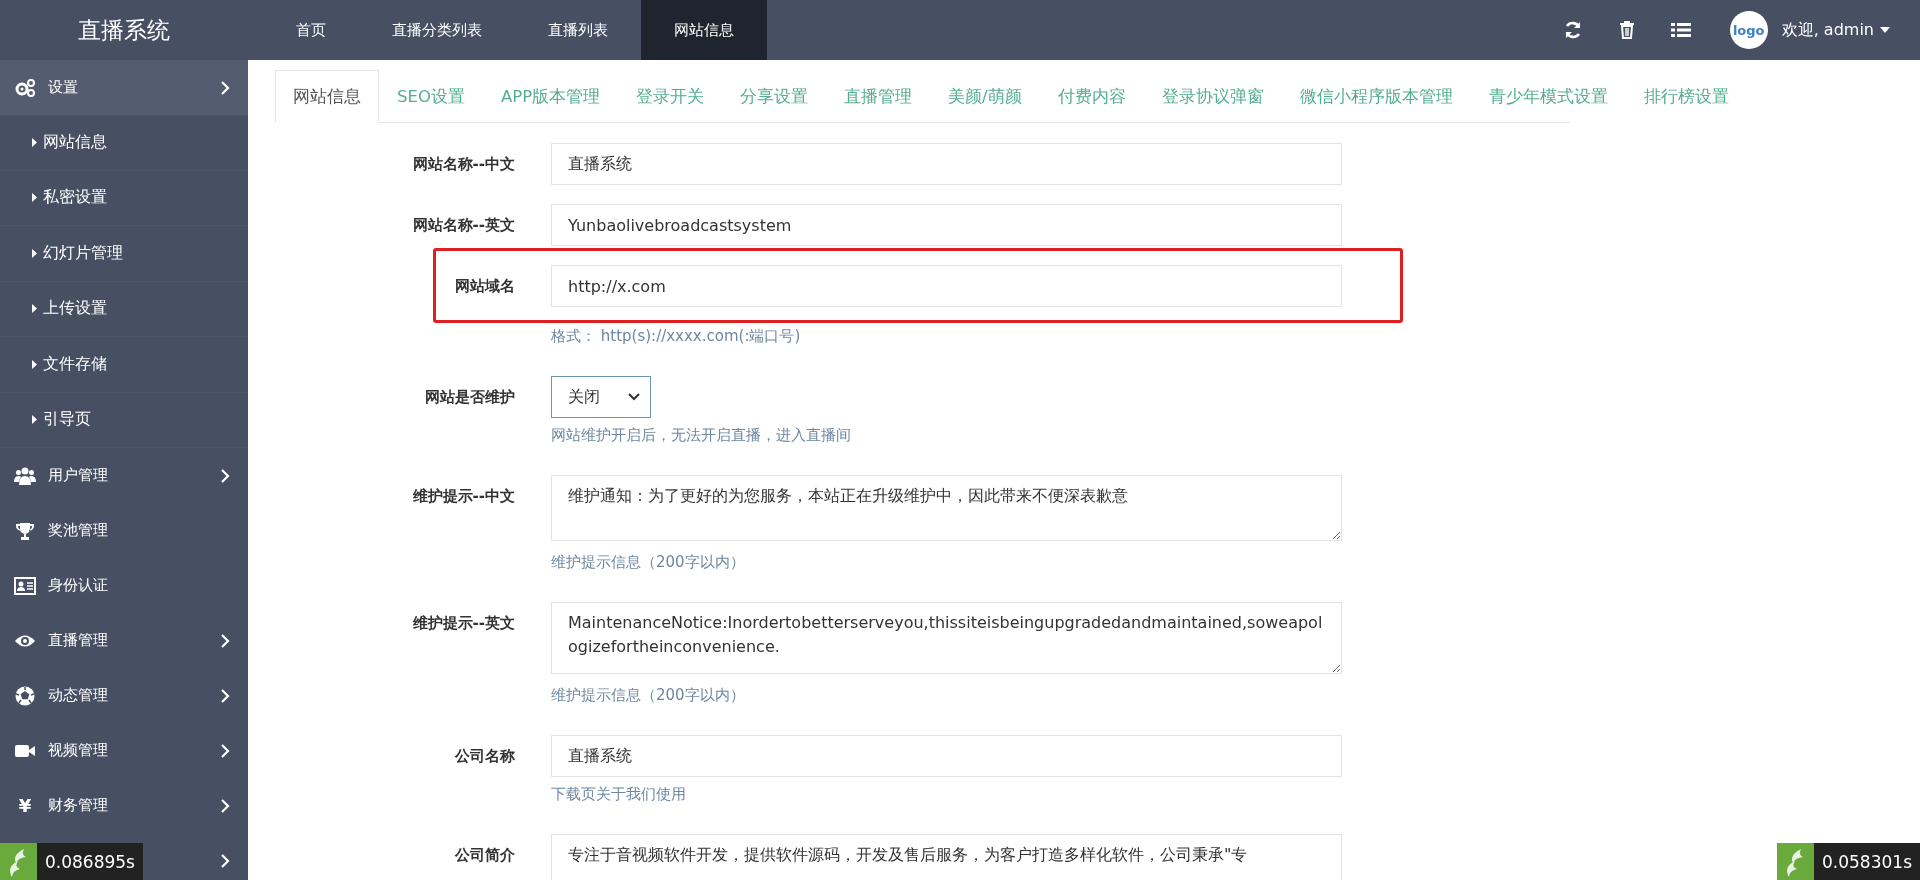 This screenshot has width=1920, height=880. I want to click on user-menu: 欢迎, admin, so click(1835, 30).